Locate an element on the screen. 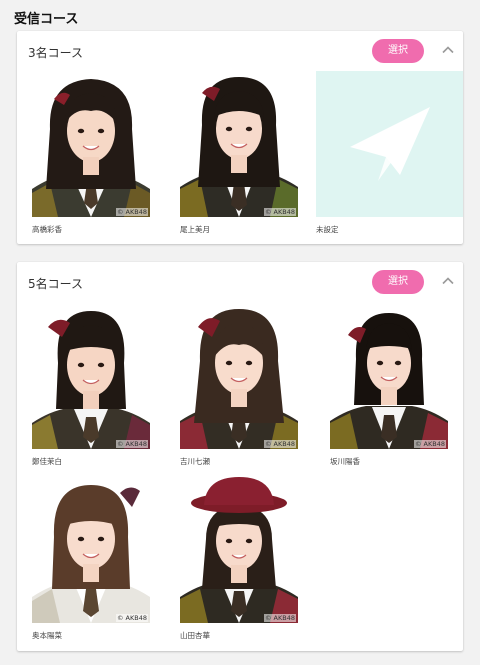 Image resolution: width=480 pixels, height=665 pixels. member-name: 吉川七瀬 is located at coordinates (195, 461).